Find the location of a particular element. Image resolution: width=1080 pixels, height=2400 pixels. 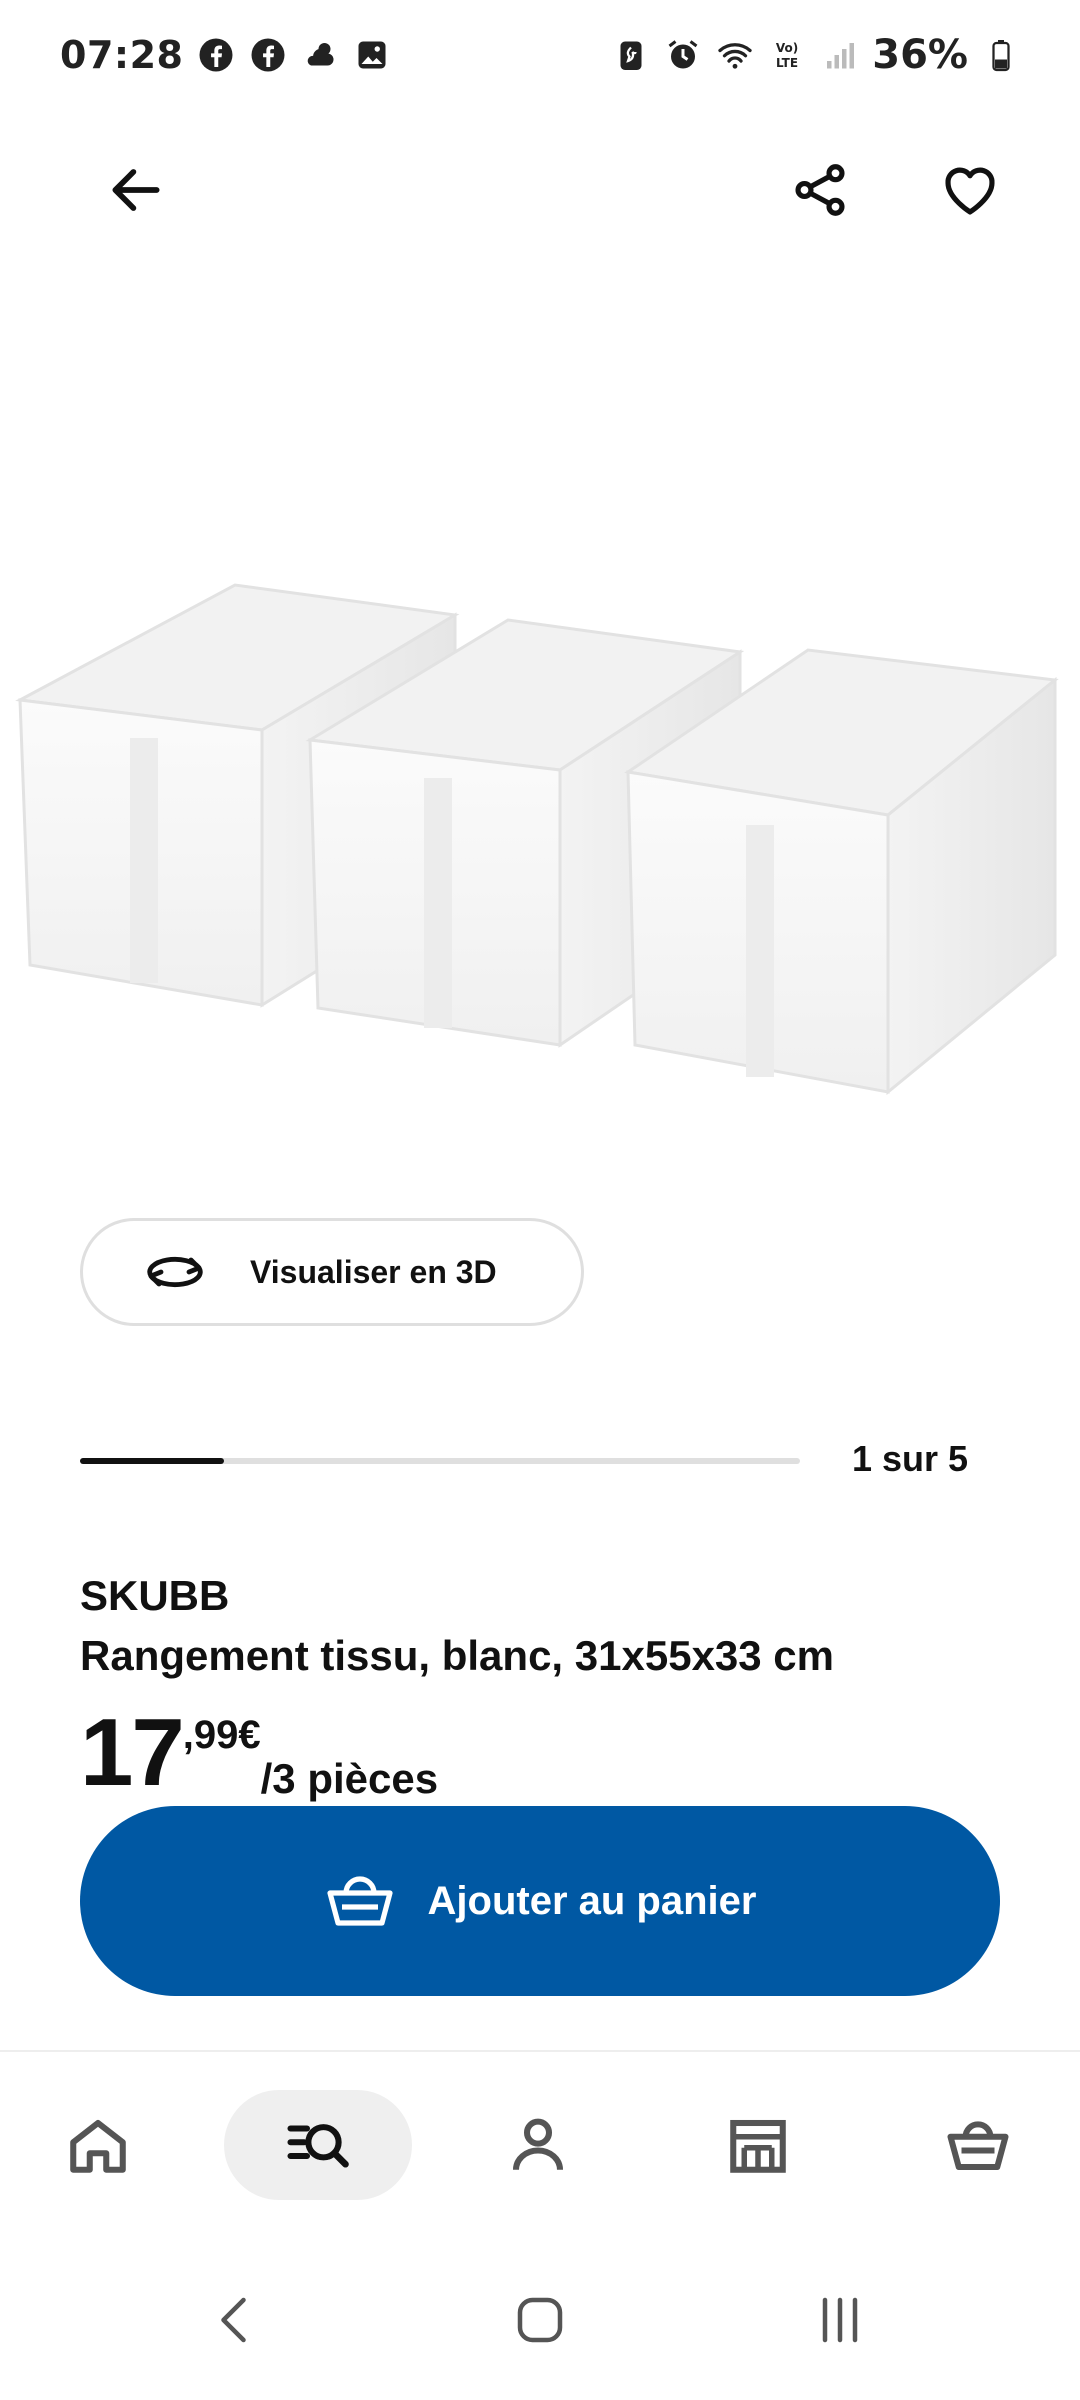

volte-icon: Vo) LTE is located at coordinates (787, 55).